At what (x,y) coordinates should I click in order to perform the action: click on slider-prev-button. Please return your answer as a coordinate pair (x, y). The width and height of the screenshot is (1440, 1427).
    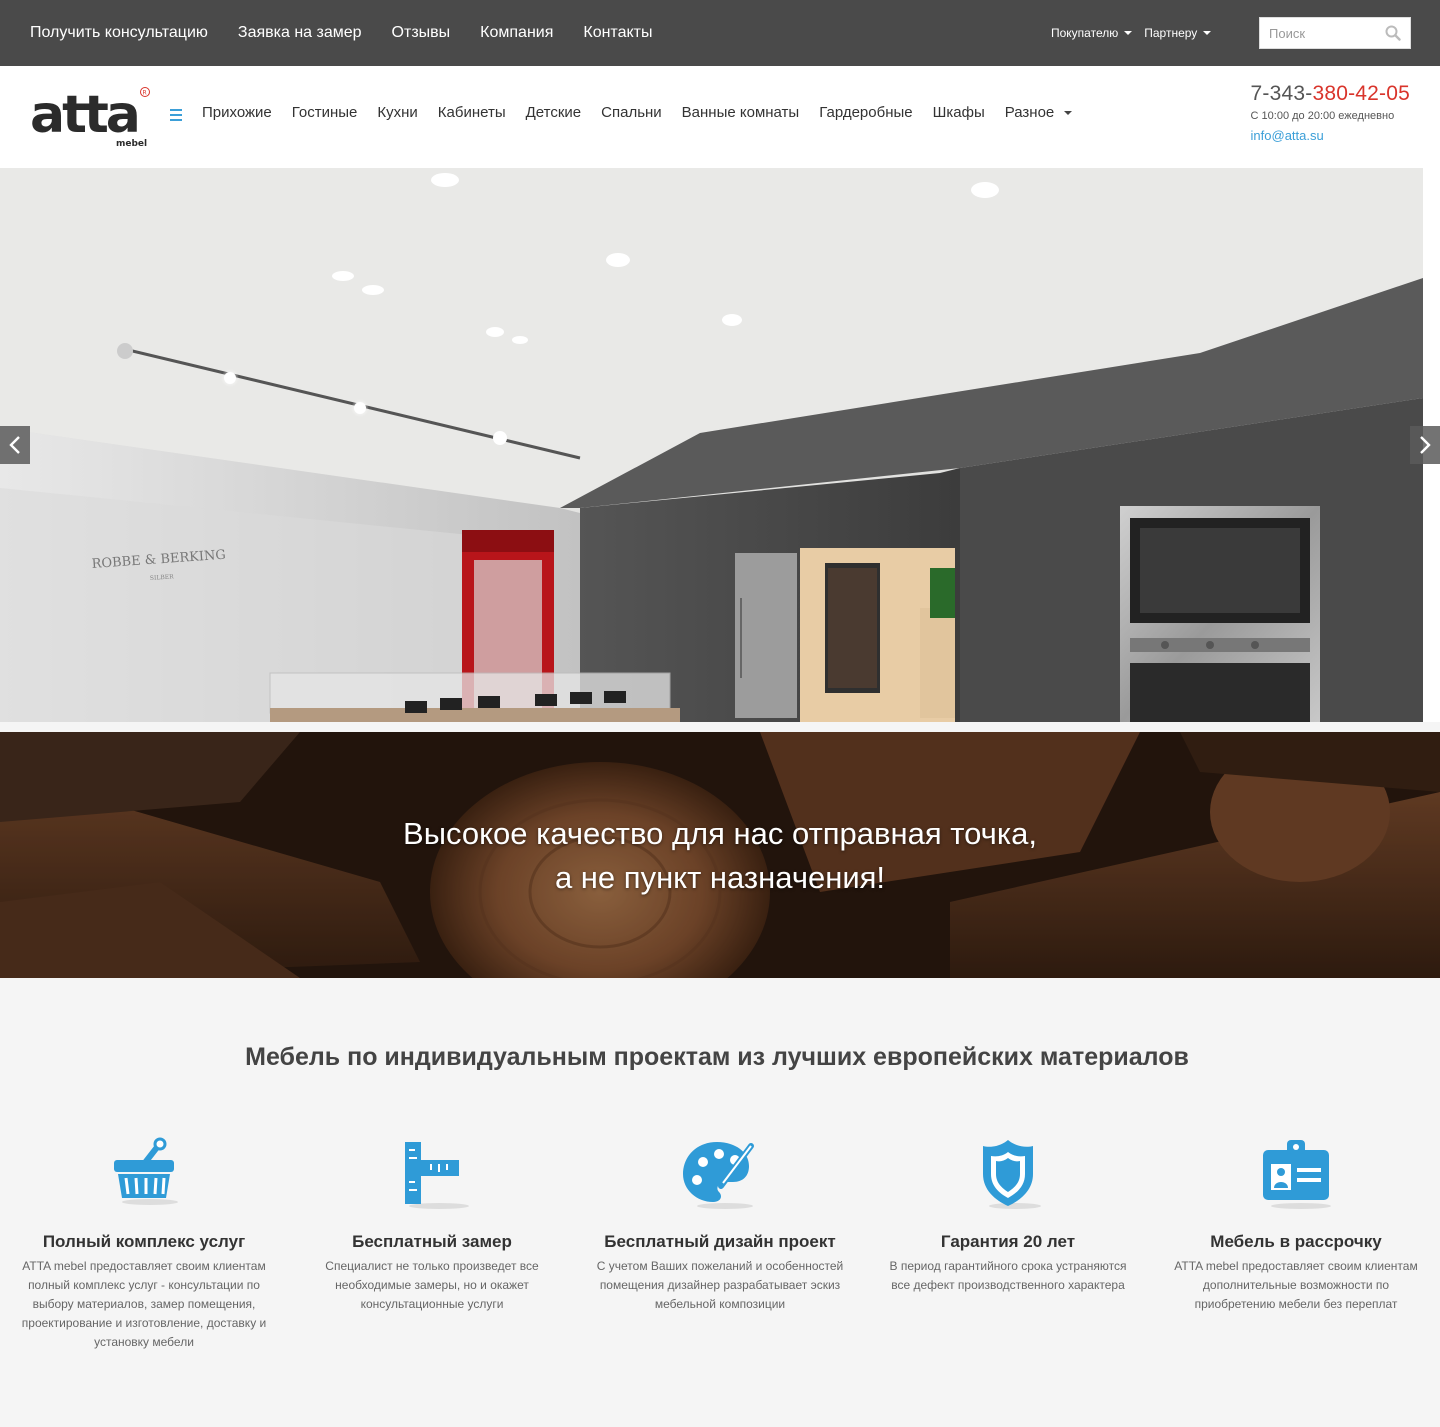
    Looking at the image, I should click on (15, 445).